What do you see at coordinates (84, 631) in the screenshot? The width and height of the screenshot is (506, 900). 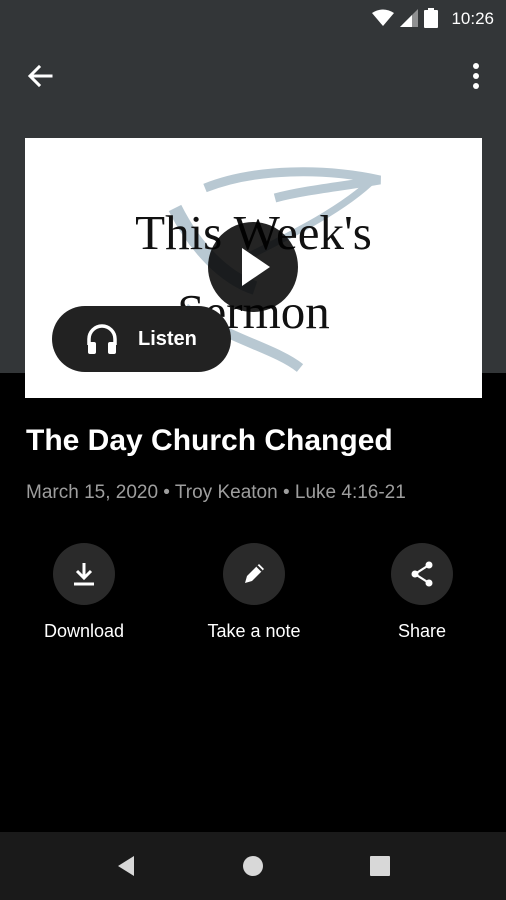 I see `download-label: Download` at bounding box center [84, 631].